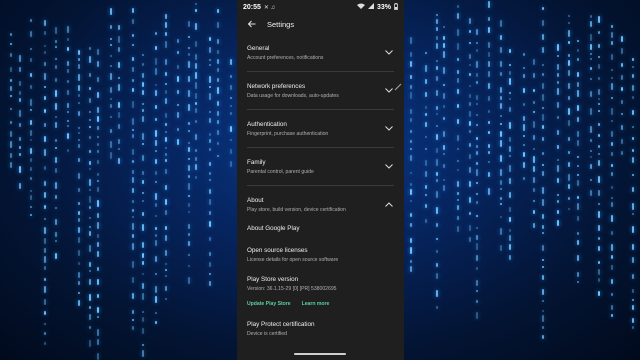  Describe the element at coordinates (251, 24) in the screenshot. I see `back-arrow-icon` at that location.